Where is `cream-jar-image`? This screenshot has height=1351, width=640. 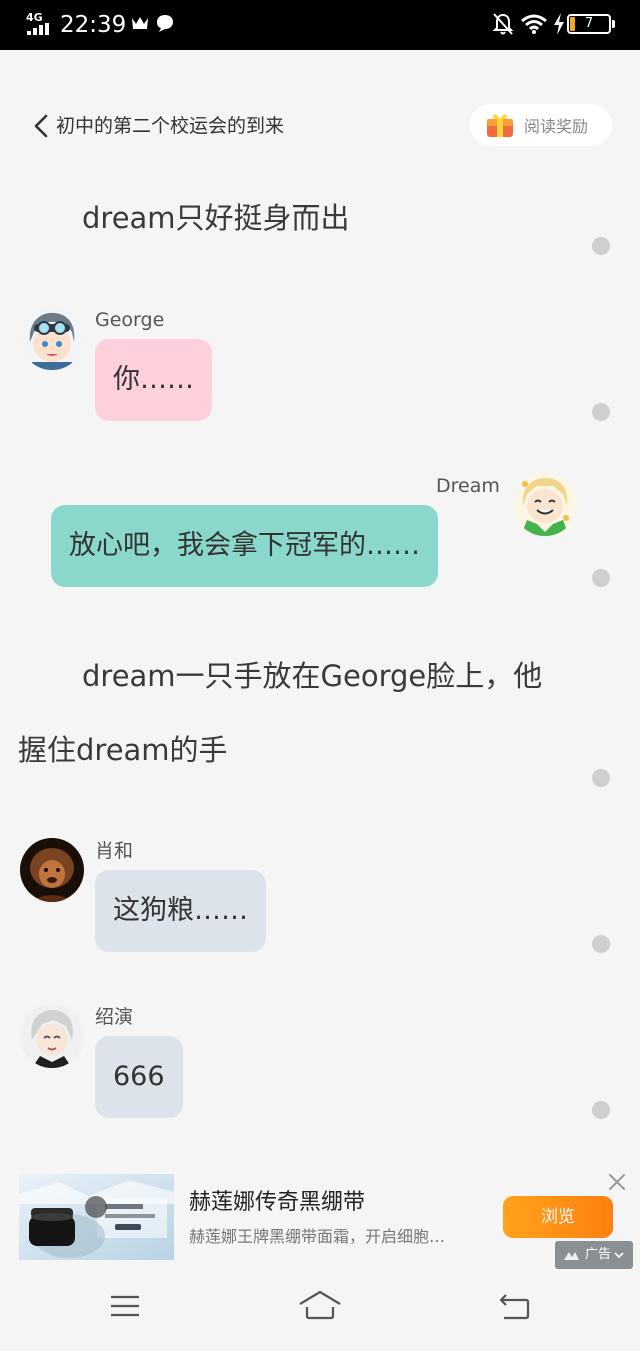
cream-jar-image is located at coordinates (96, 1217).